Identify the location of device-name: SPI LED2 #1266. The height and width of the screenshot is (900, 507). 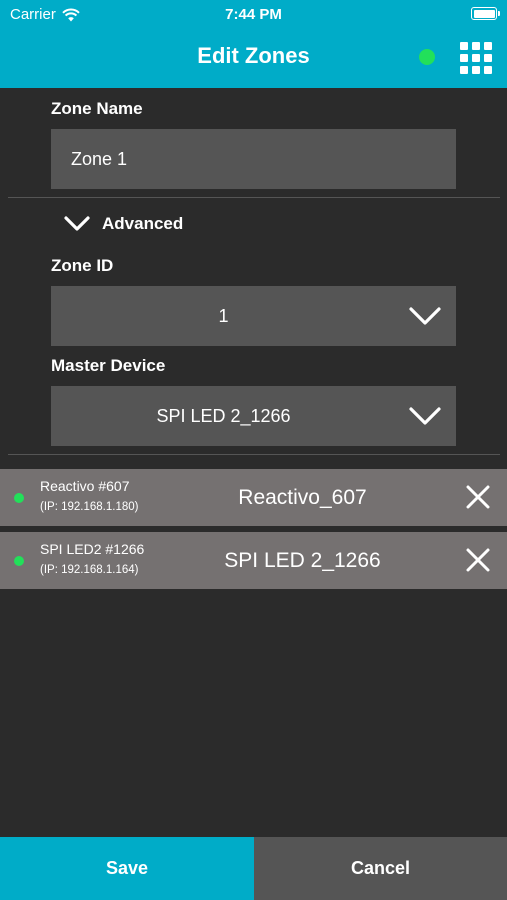
(92, 549).